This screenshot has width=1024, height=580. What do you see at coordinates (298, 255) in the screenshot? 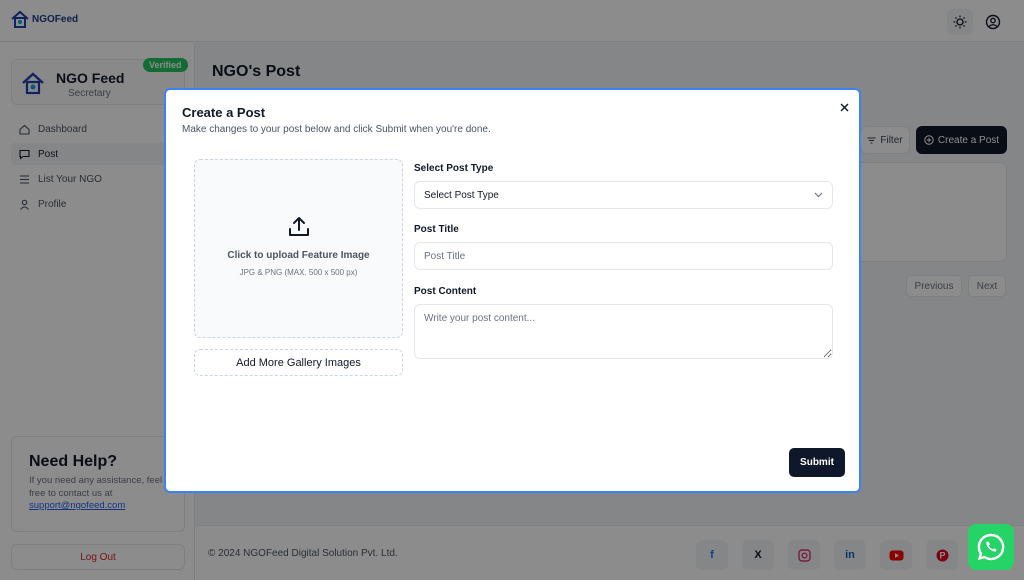
I see `upload-title: Click to upload Feature Image` at bounding box center [298, 255].